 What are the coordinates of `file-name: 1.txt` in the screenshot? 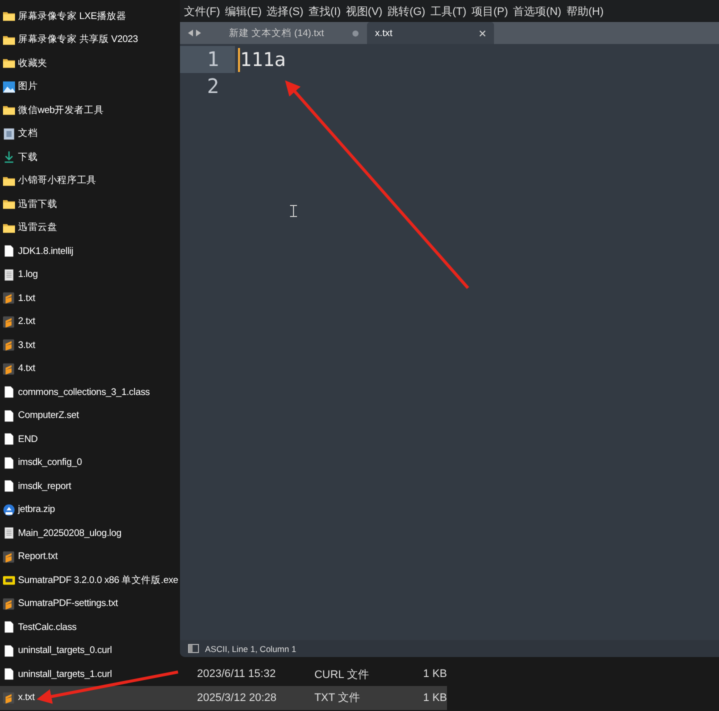 It's located at (27, 298).